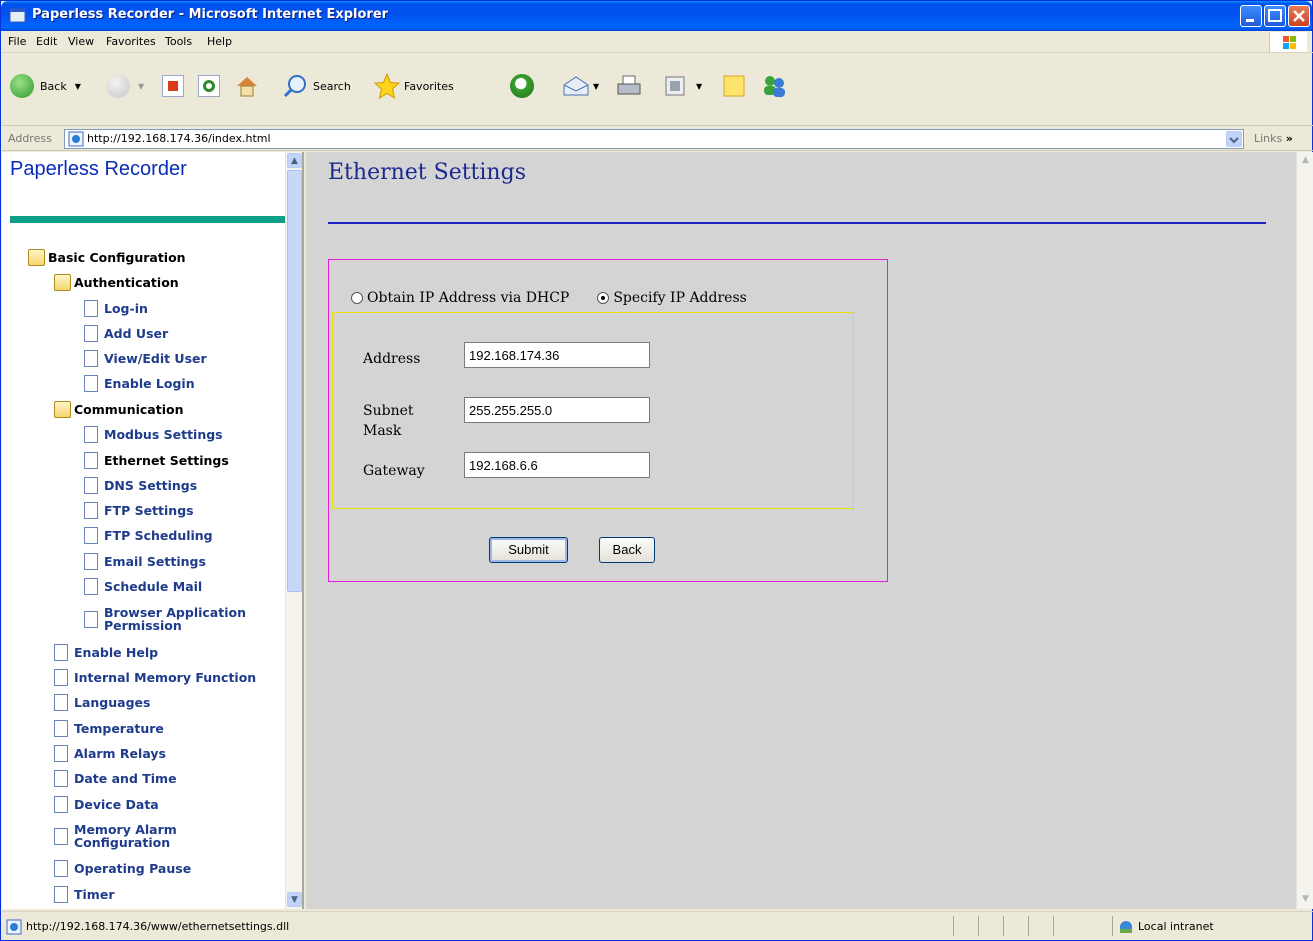 This screenshot has width=1313, height=941. What do you see at coordinates (1251, 16) in the screenshot?
I see `minimize-button` at bounding box center [1251, 16].